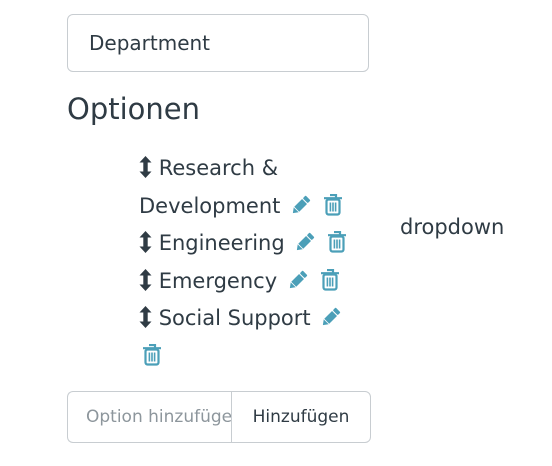 The width and height of the screenshot is (552, 466). I want to click on options-title: Optionen, so click(134, 109).